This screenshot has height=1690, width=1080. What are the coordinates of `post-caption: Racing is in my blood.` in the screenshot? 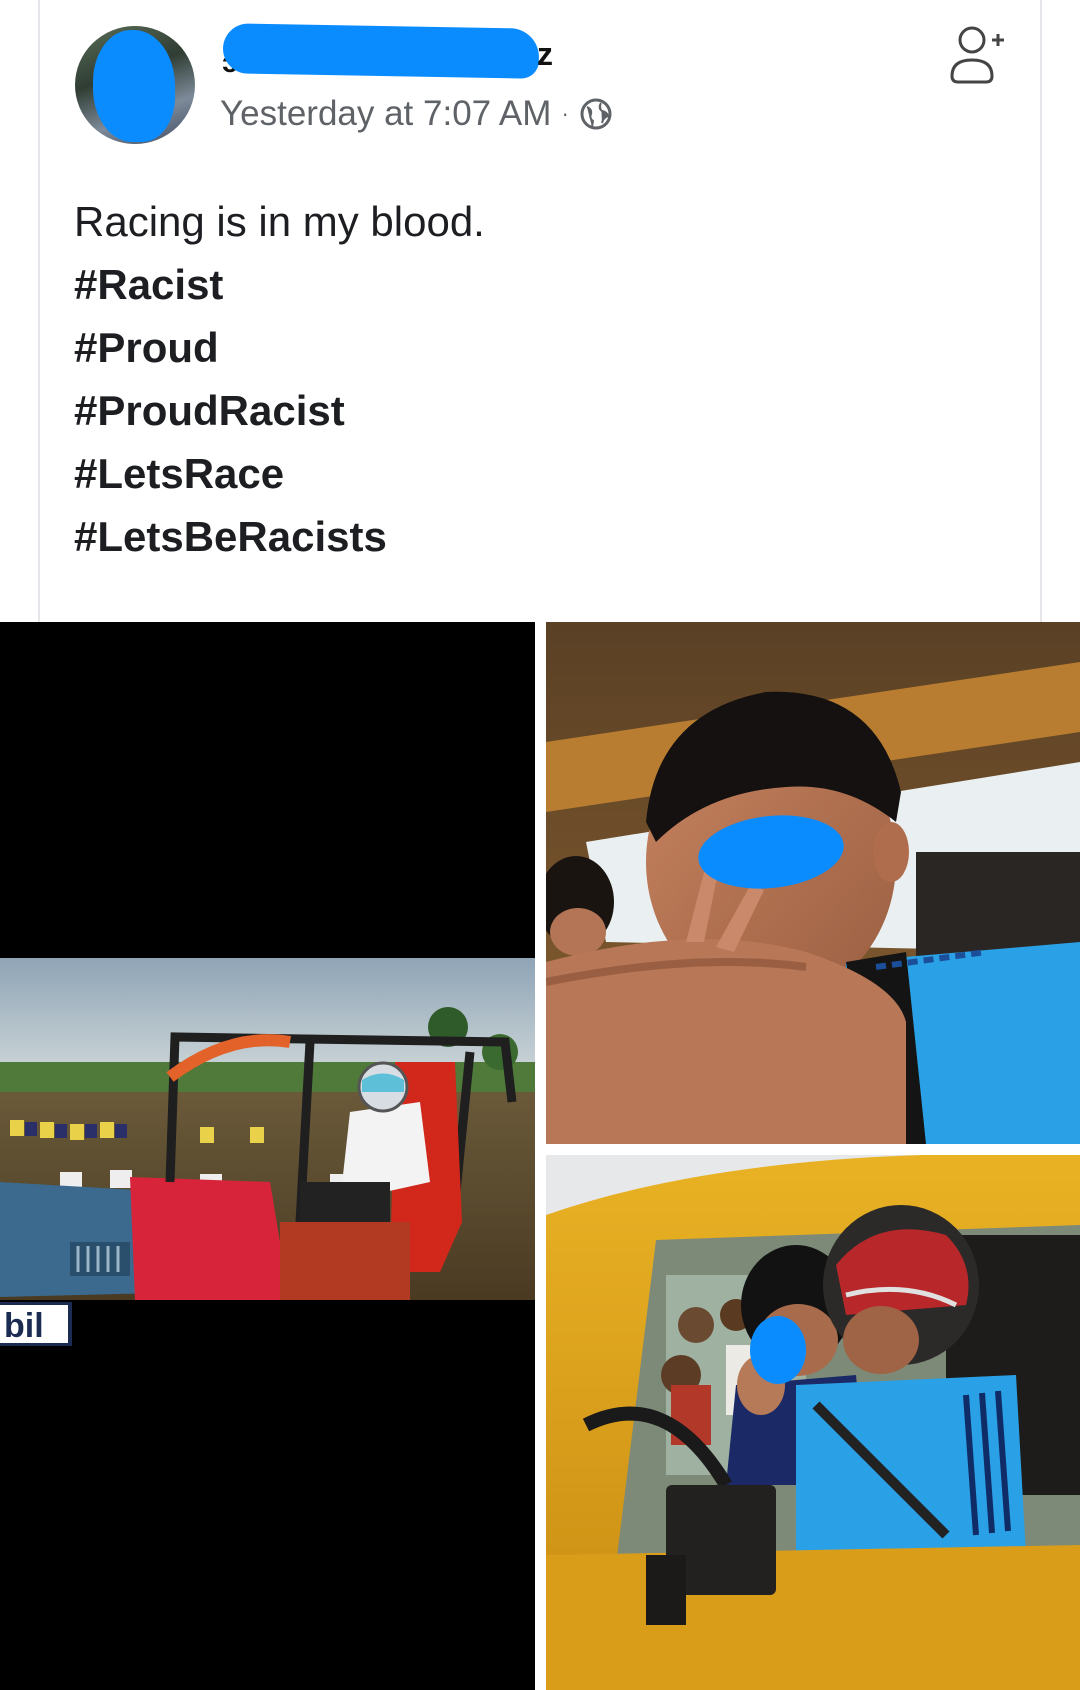 It's located at (279, 221).